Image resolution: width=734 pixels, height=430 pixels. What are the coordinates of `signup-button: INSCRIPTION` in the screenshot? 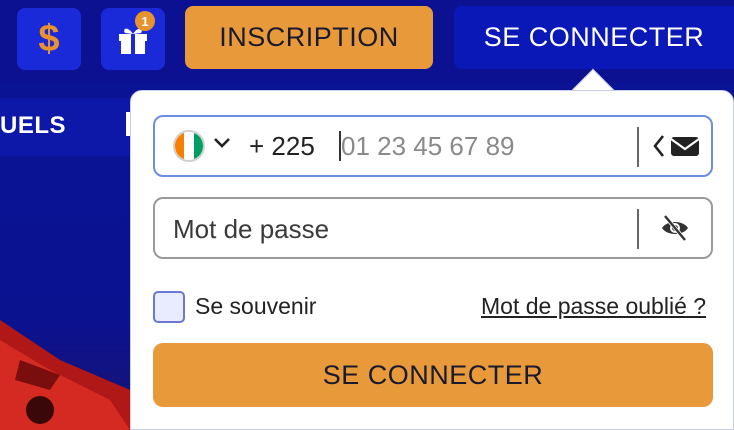 It's located at (309, 37).